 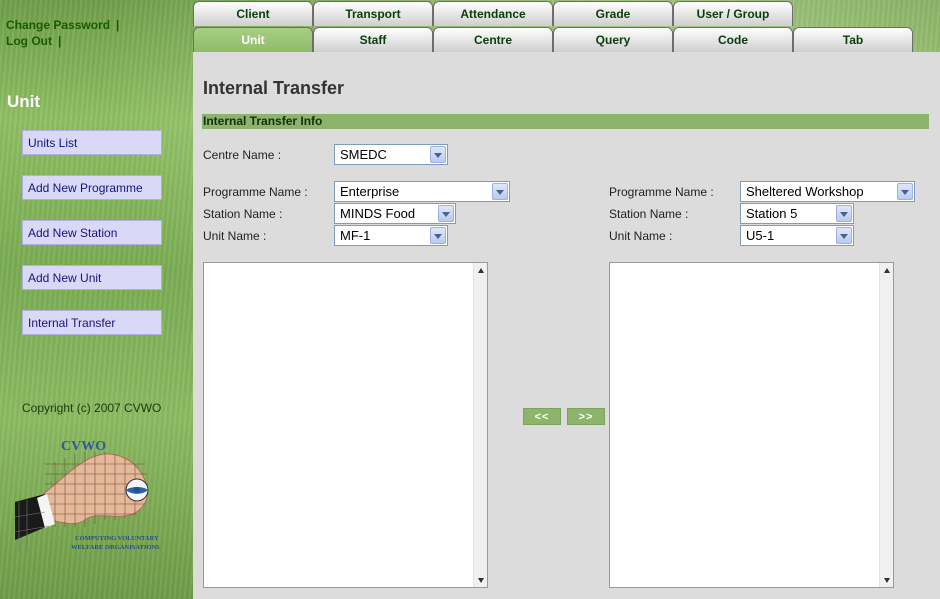 What do you see at coordinates (274, 88) in the screenshot?
I see `page-title: Internal Transfer` at bounding box center [274, 88].